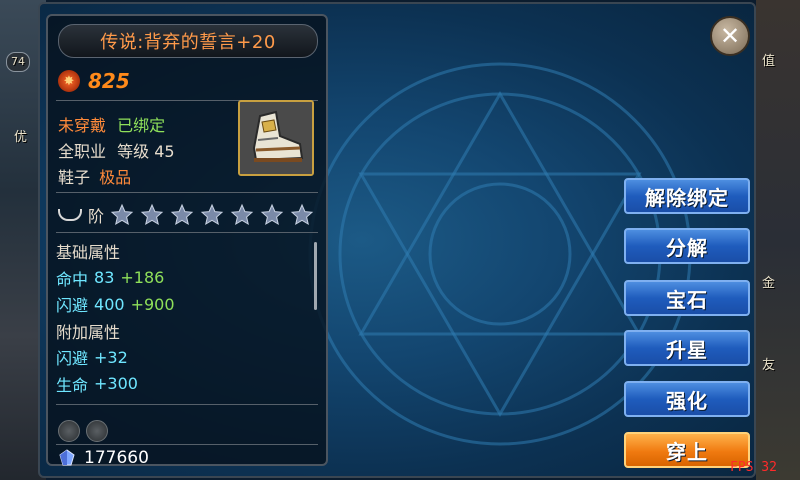  What do you see at coordinates (88, 253) in the screenshot?
I see `attr-section-base: 基础属性` at bounding box center [88, 253].